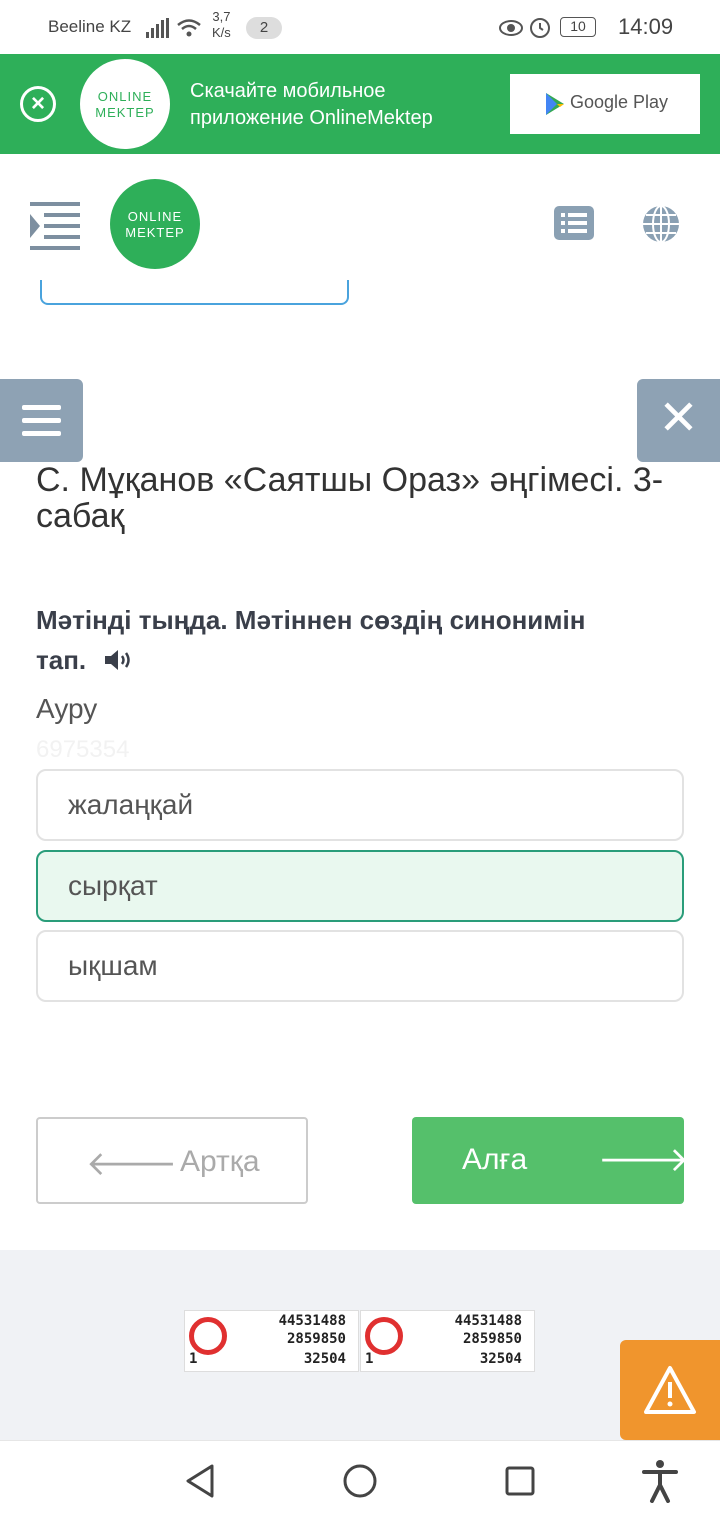  What do you see at coordinates (189, 28) in the screenshot?
I see `wifi-icon` at bounding box center [189, 28].